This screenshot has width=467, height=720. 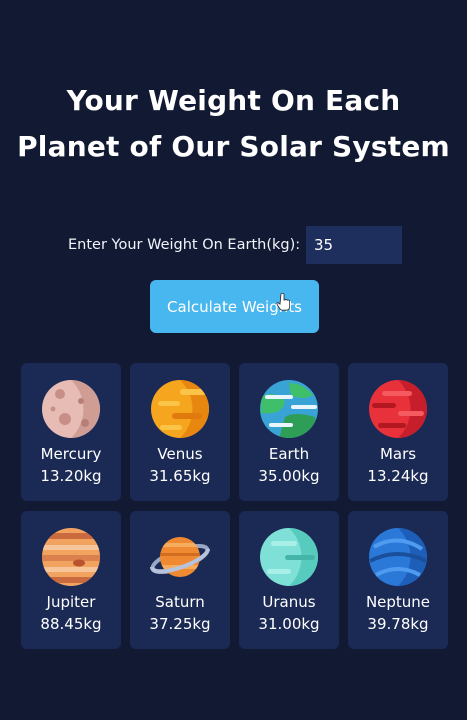 What do you see at coordinates (233, 100) in the screenshot?
I see `page-title-line-1: Your Weight On Each` at bounding box center [233, 100].